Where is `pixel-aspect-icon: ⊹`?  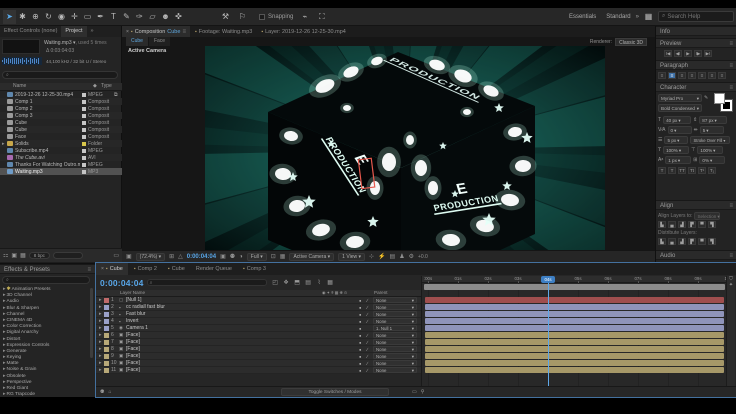
pixel-aspect-icon: ⊹ is located at coordinates (371, 256).